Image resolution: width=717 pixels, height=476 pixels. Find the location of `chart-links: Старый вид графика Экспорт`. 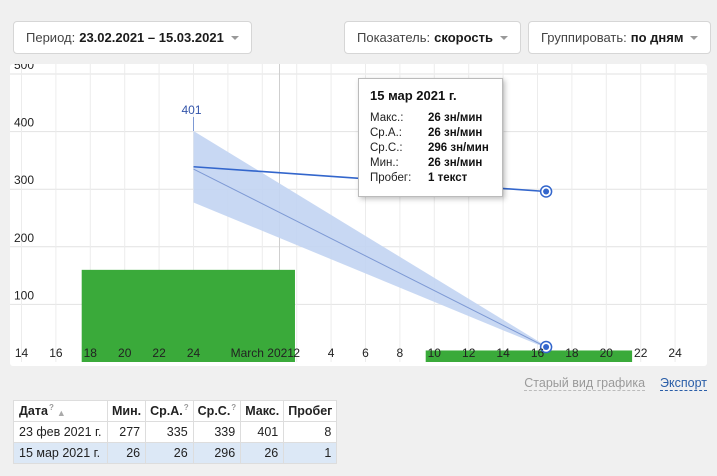

chart-links: Старый вид графика Экспорт is located at coordinates (615, 383).